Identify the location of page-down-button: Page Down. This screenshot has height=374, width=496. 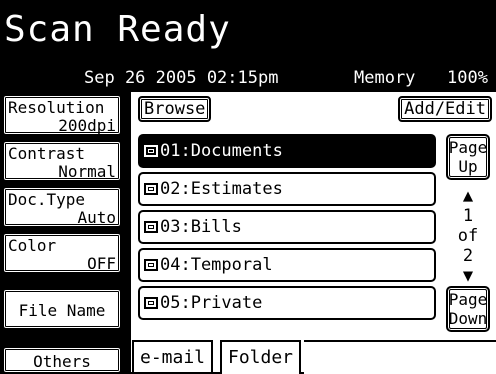
(468, 309).